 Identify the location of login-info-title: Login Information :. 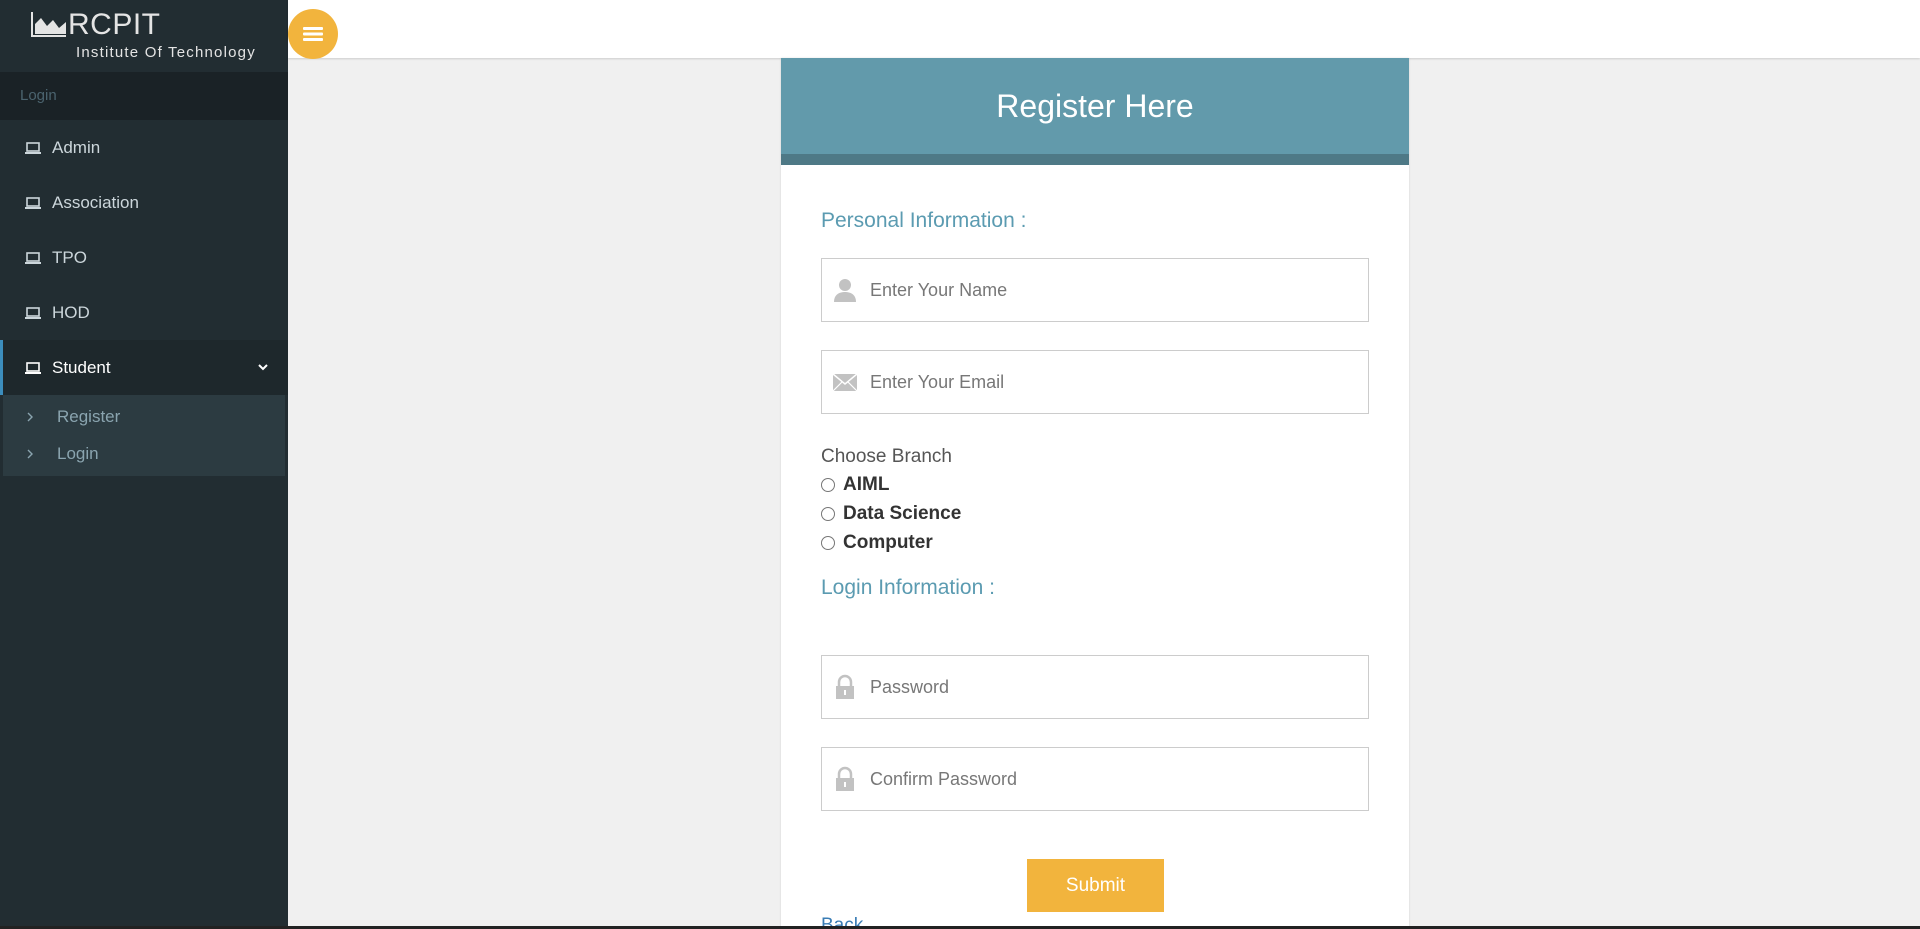
(908, 587).